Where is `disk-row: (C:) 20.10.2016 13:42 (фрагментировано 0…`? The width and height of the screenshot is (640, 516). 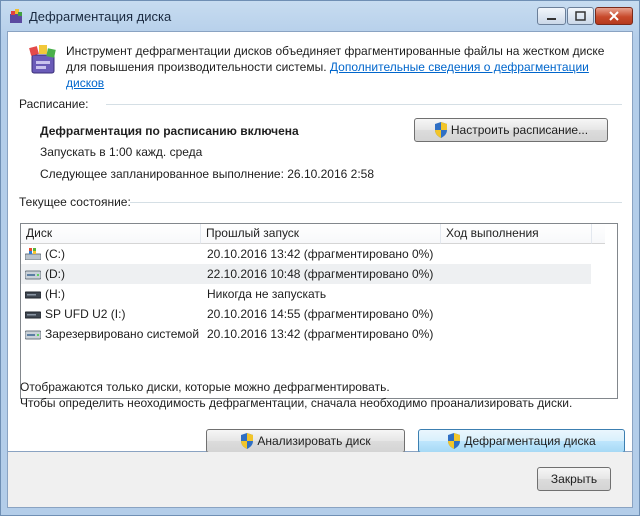 disk-row: (C:) 20.10.2016 13:42 (фрагментировано 0… is located at coordinates (306, 254).